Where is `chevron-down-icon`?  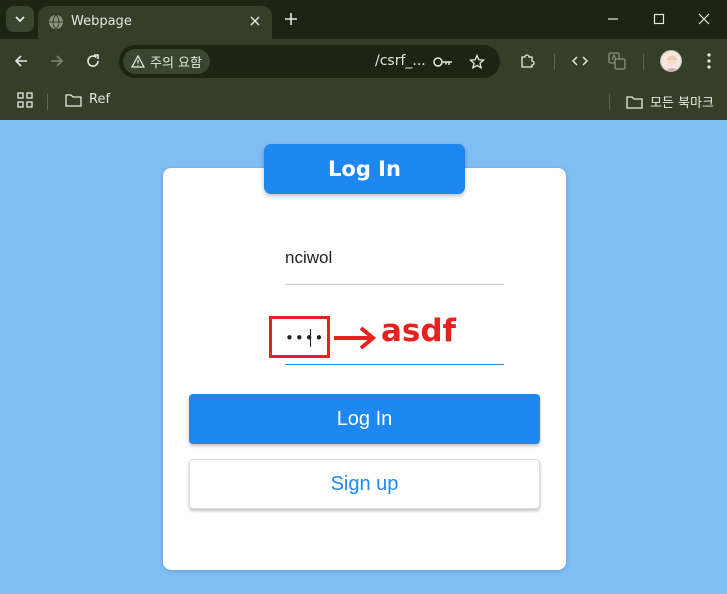 chevron-down-icon is located at coordinates (20, 19).